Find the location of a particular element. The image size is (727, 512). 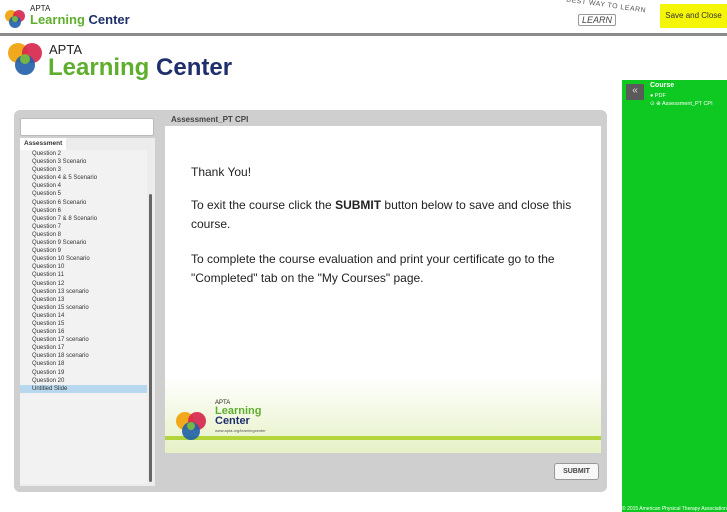

logo-wordmark: Learning Center is located at coordinates (140, 67).